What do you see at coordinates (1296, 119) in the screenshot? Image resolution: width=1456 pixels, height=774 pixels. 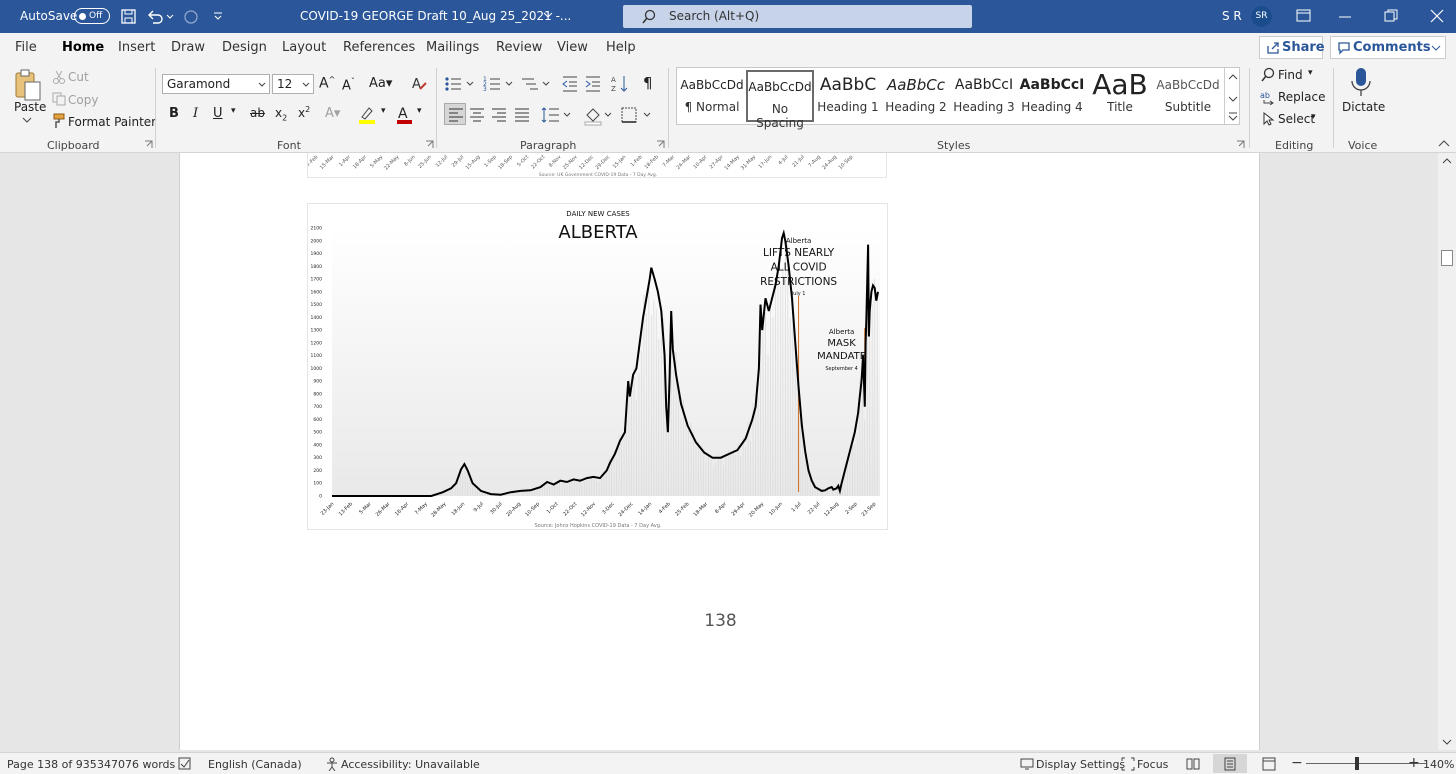 I see `select-button: Select` at bounding box center [1296, 119].